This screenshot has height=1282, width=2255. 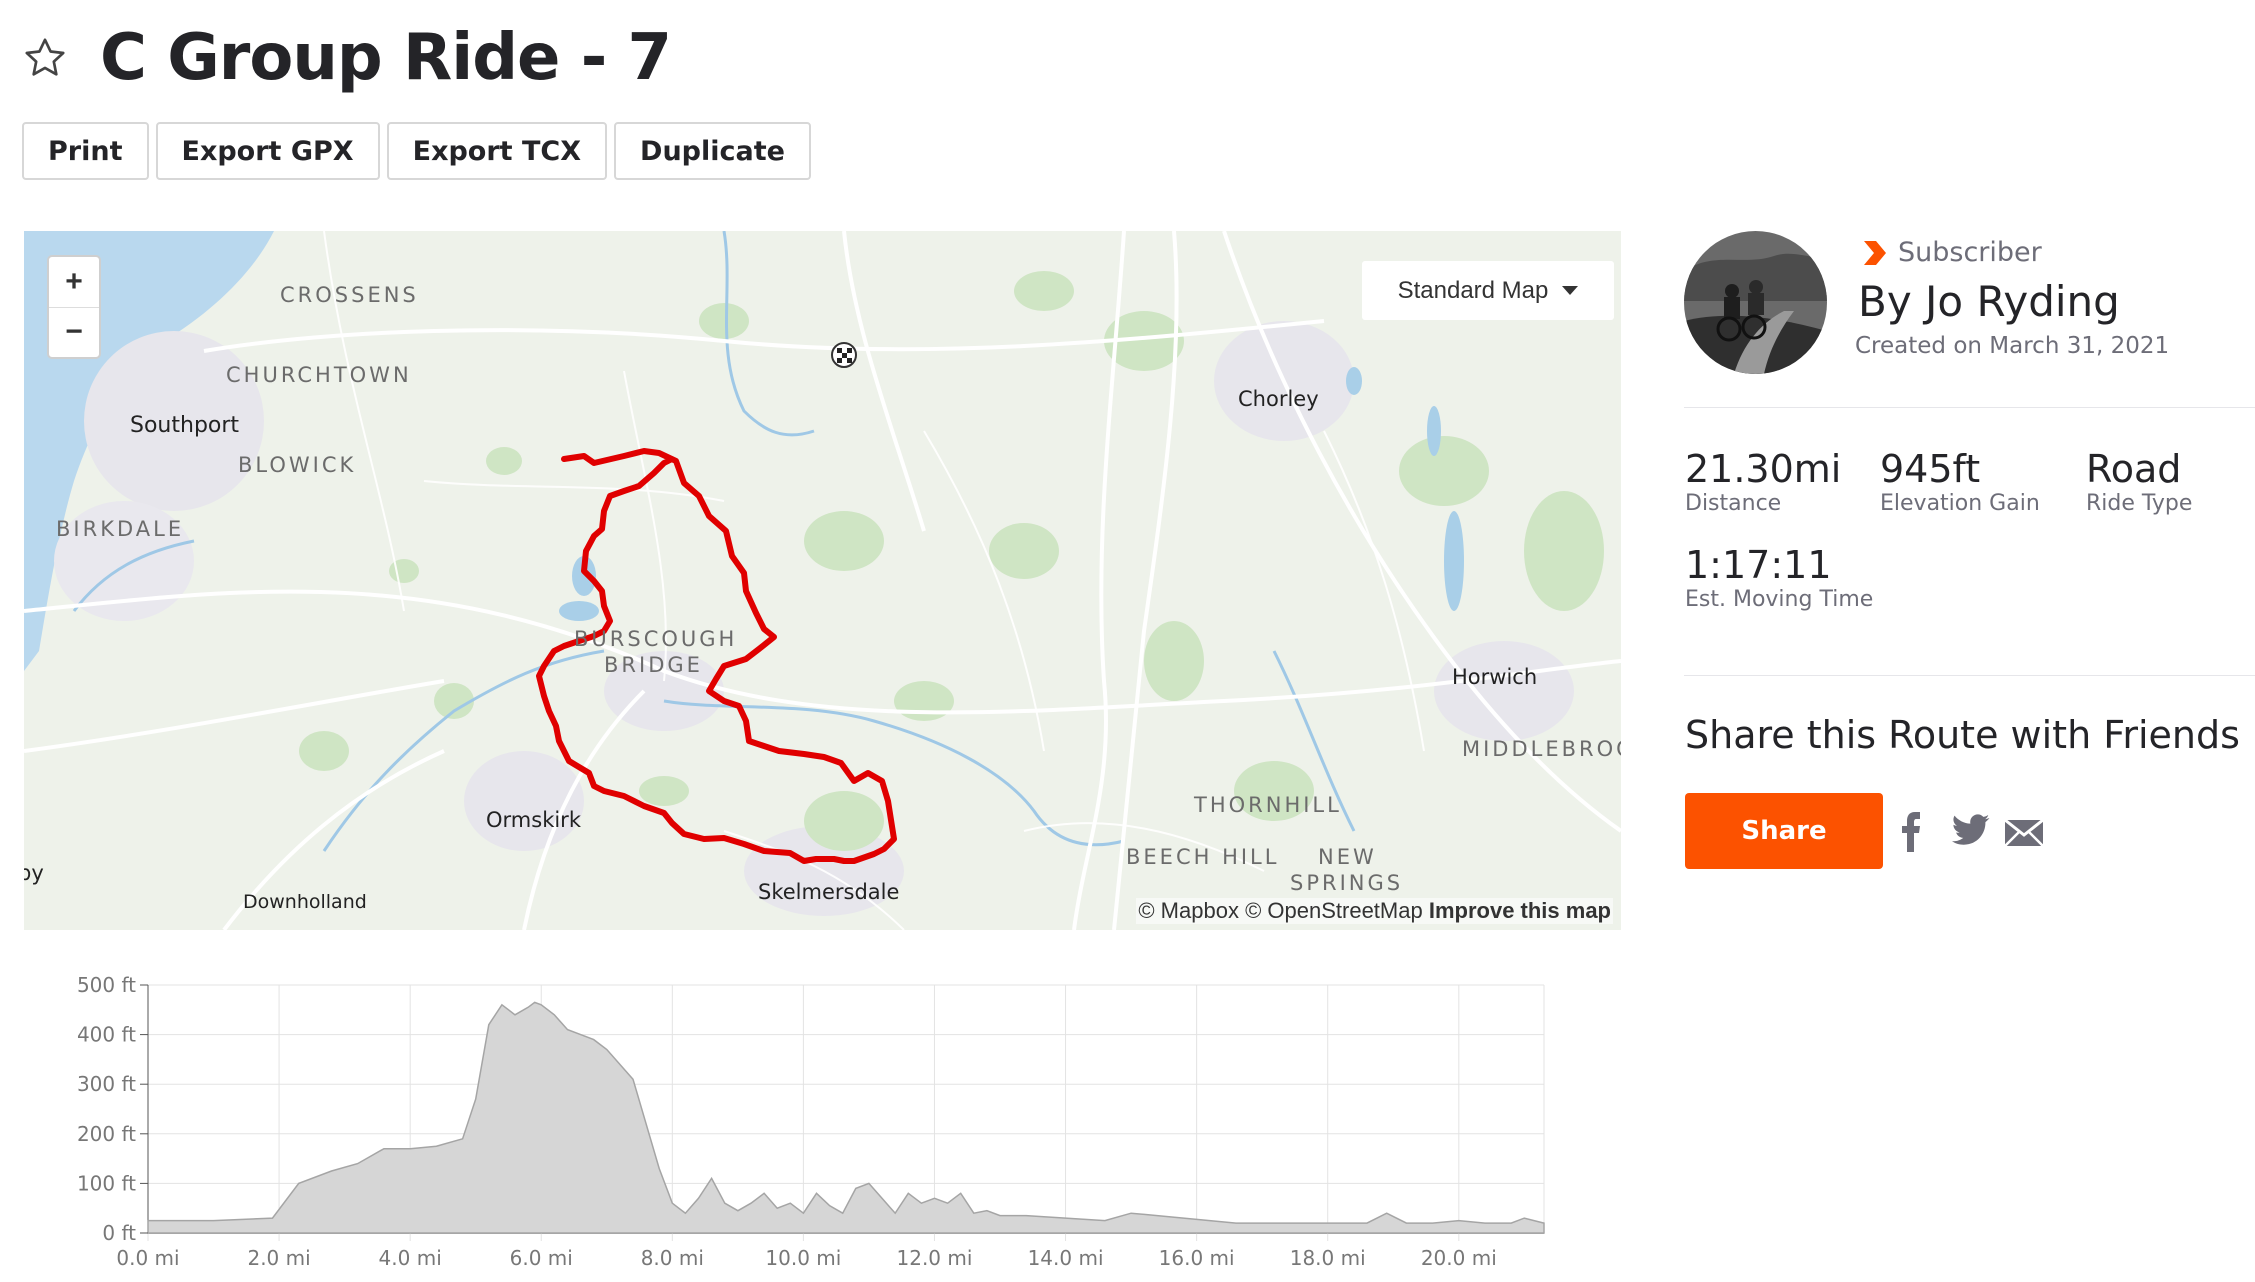 What do you see at coordinates (2139, 503) in the screenshot?
I see `stat-ride-type-label: Ride Type` at bounding box center [2139, 503].